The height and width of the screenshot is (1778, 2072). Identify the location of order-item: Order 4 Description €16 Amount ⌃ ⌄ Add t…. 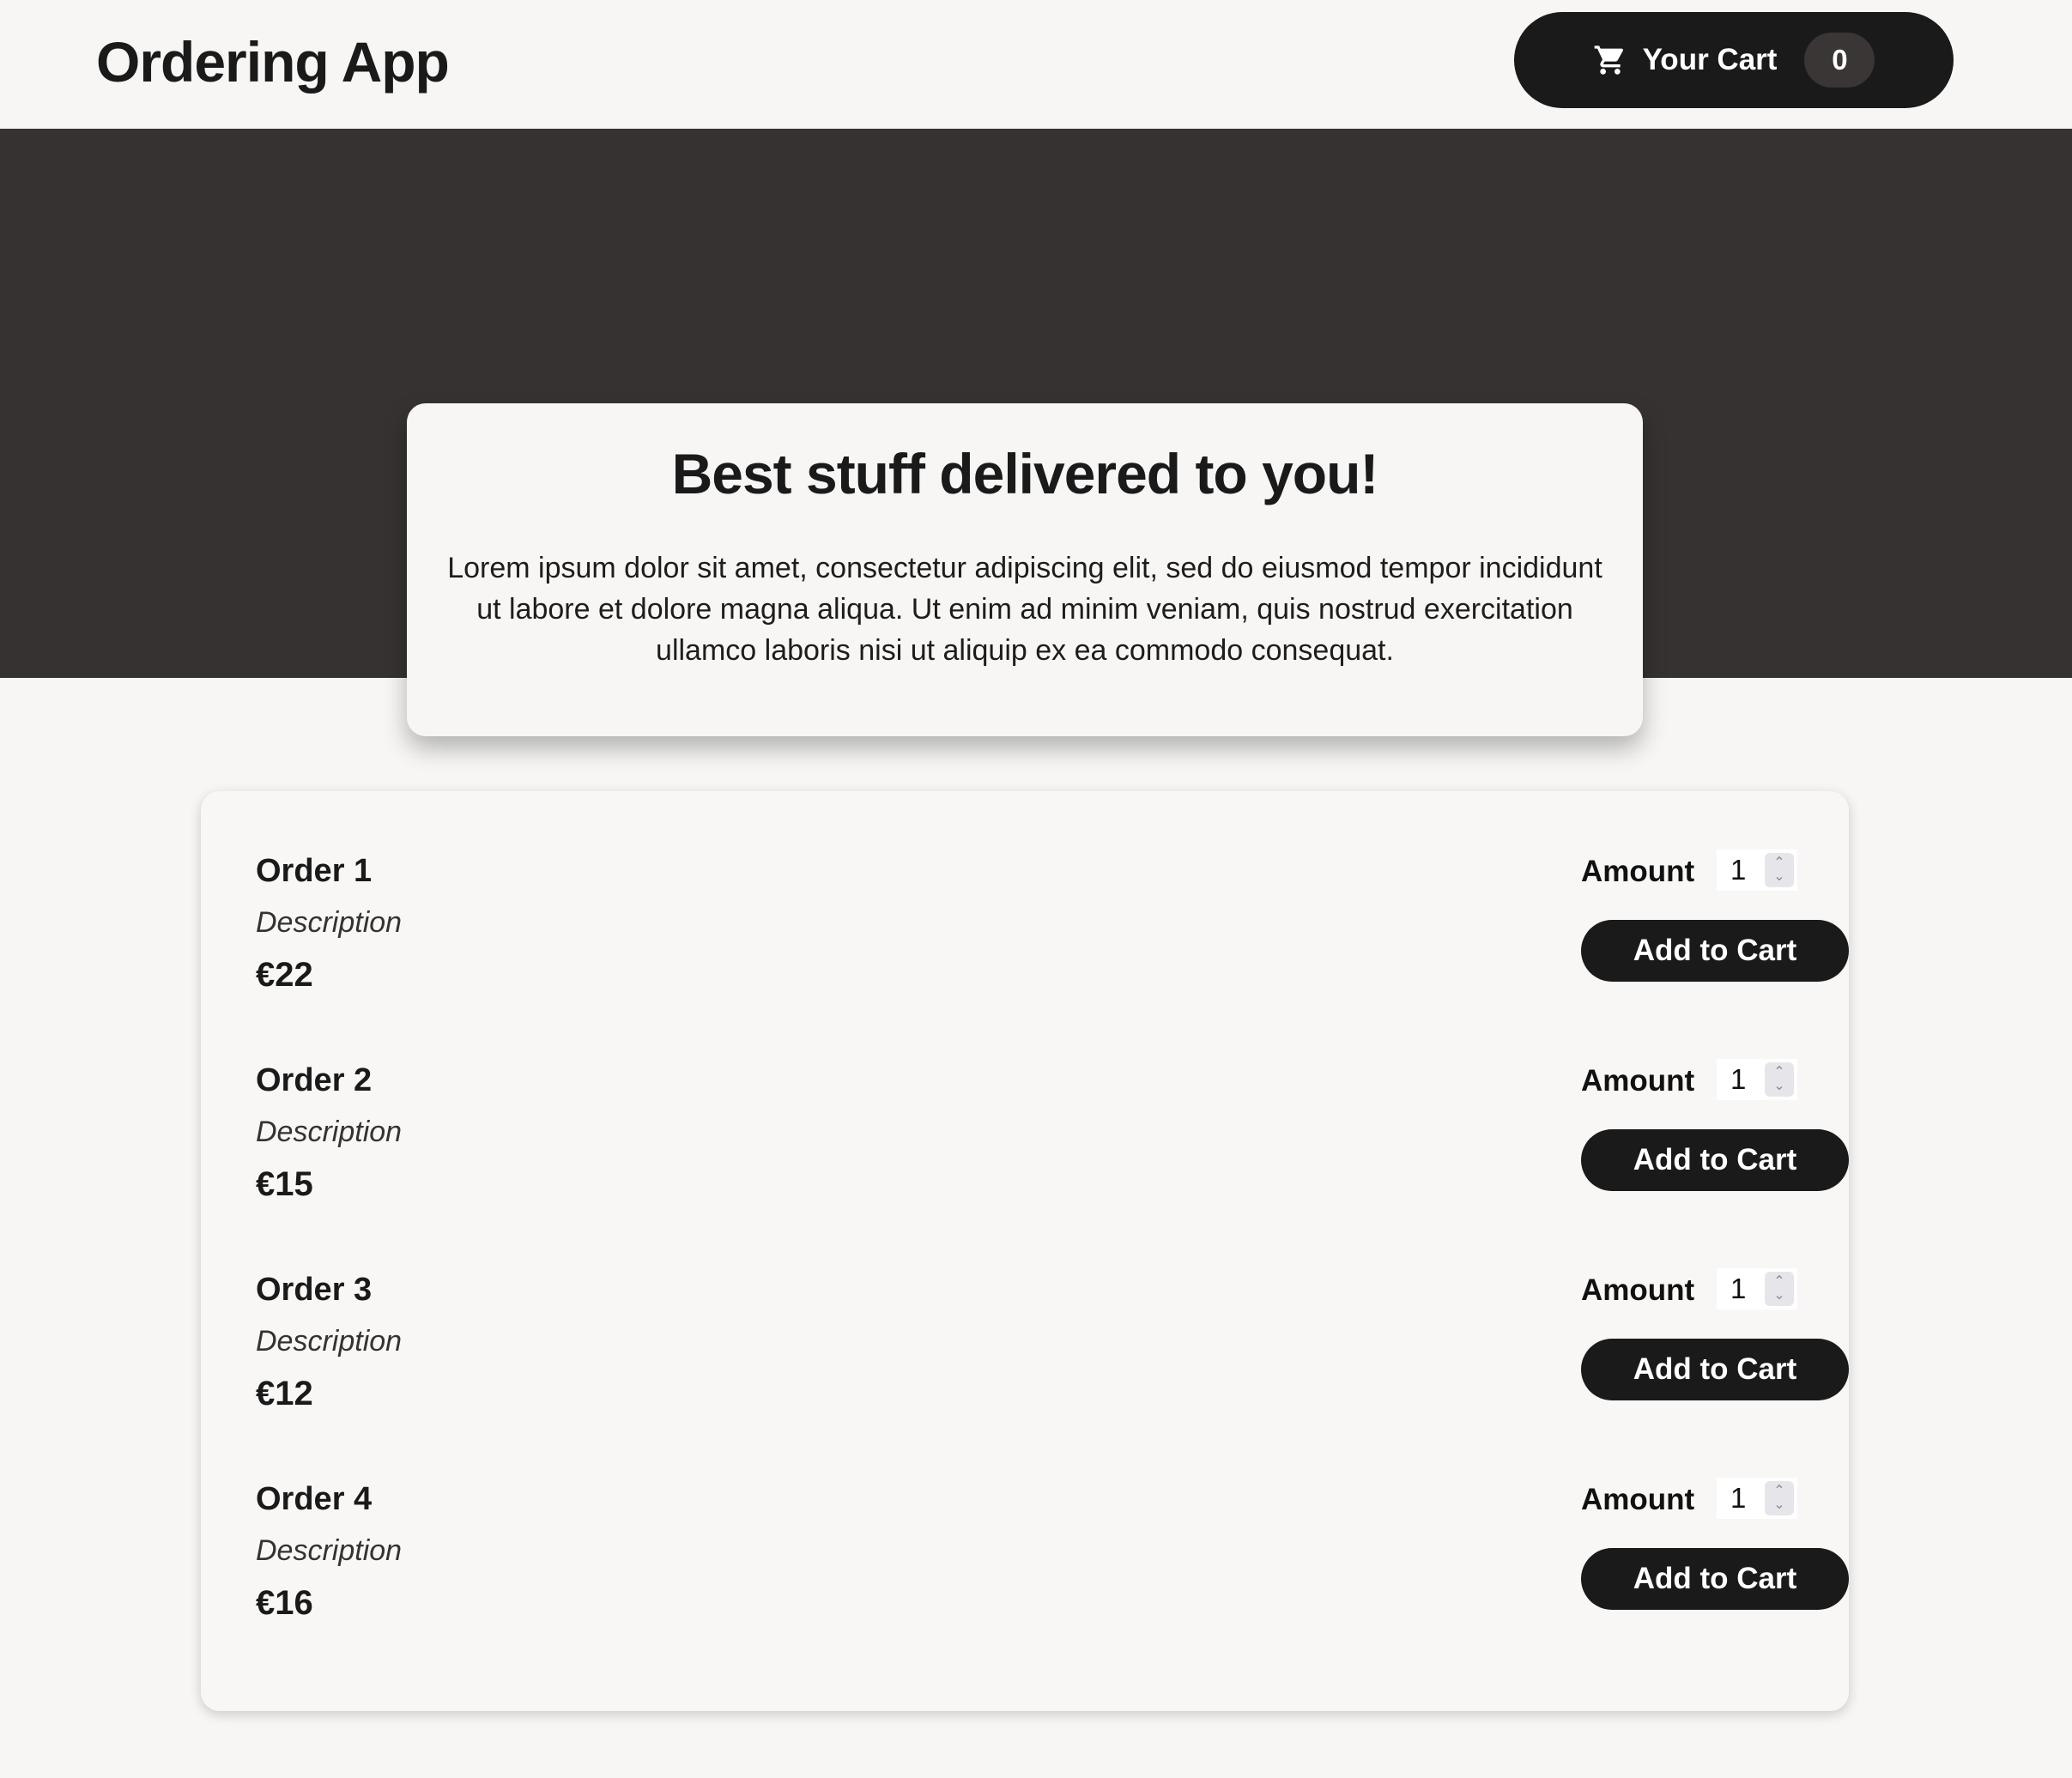
(1052, 1565).